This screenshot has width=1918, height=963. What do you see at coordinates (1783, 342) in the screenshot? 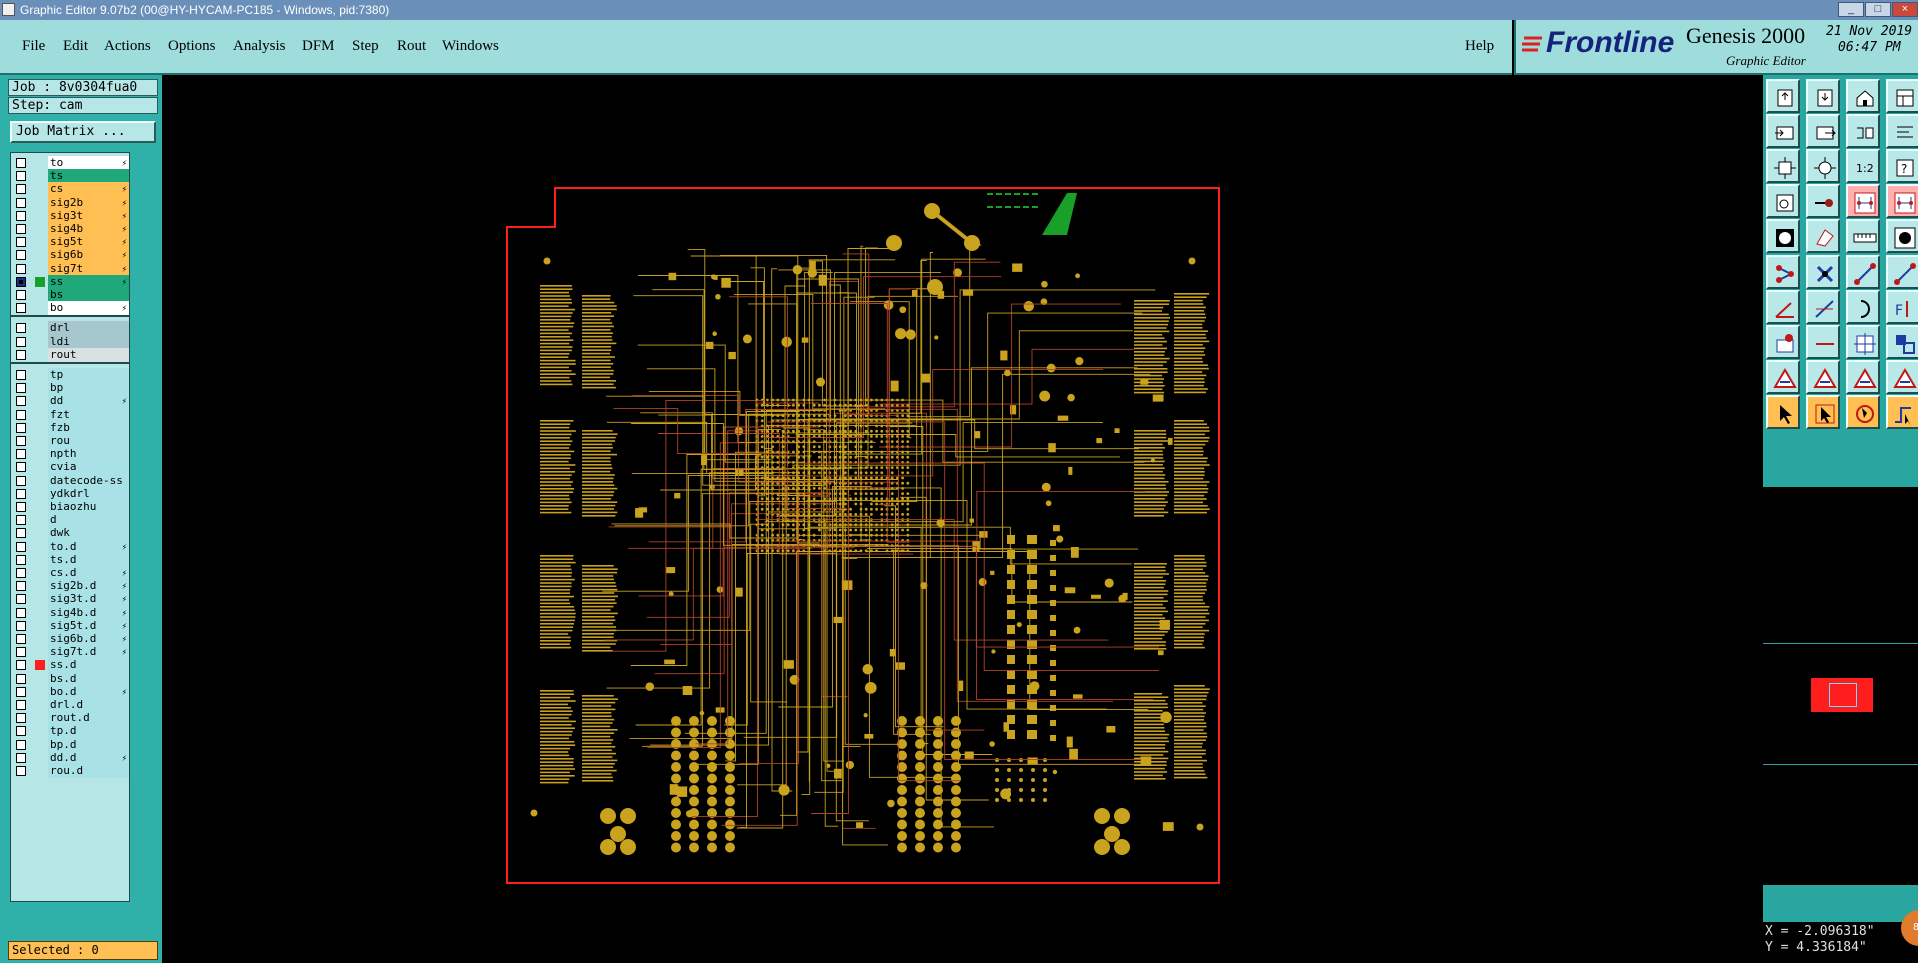
I see `tool-button-pad` at bounding box center [1783, 342].